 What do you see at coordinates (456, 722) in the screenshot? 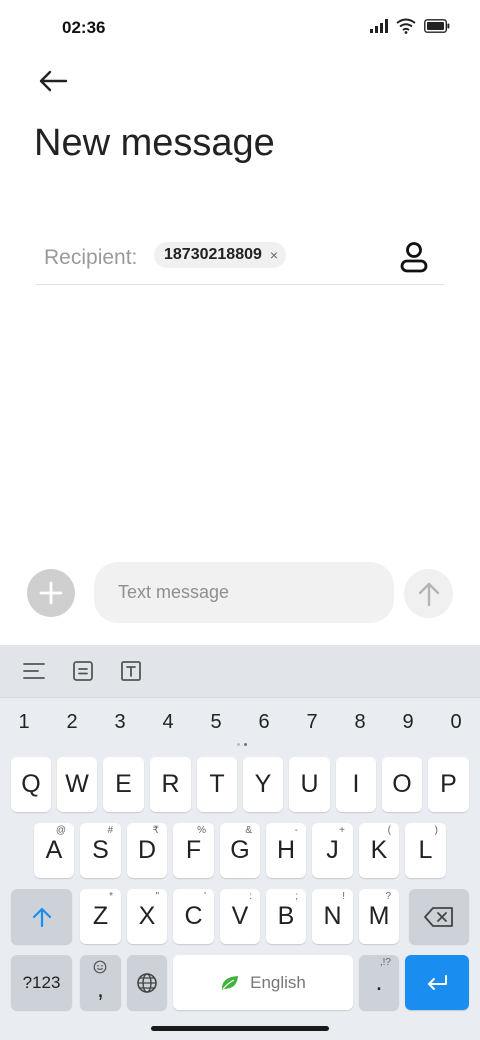
I see `key-0: 0` at bounding box center [456, 722].